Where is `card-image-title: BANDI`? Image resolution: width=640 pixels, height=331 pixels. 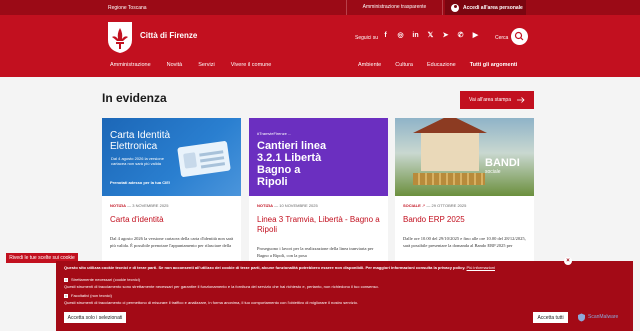
card-image-title: BANDI is located at coordinates (502, 163).